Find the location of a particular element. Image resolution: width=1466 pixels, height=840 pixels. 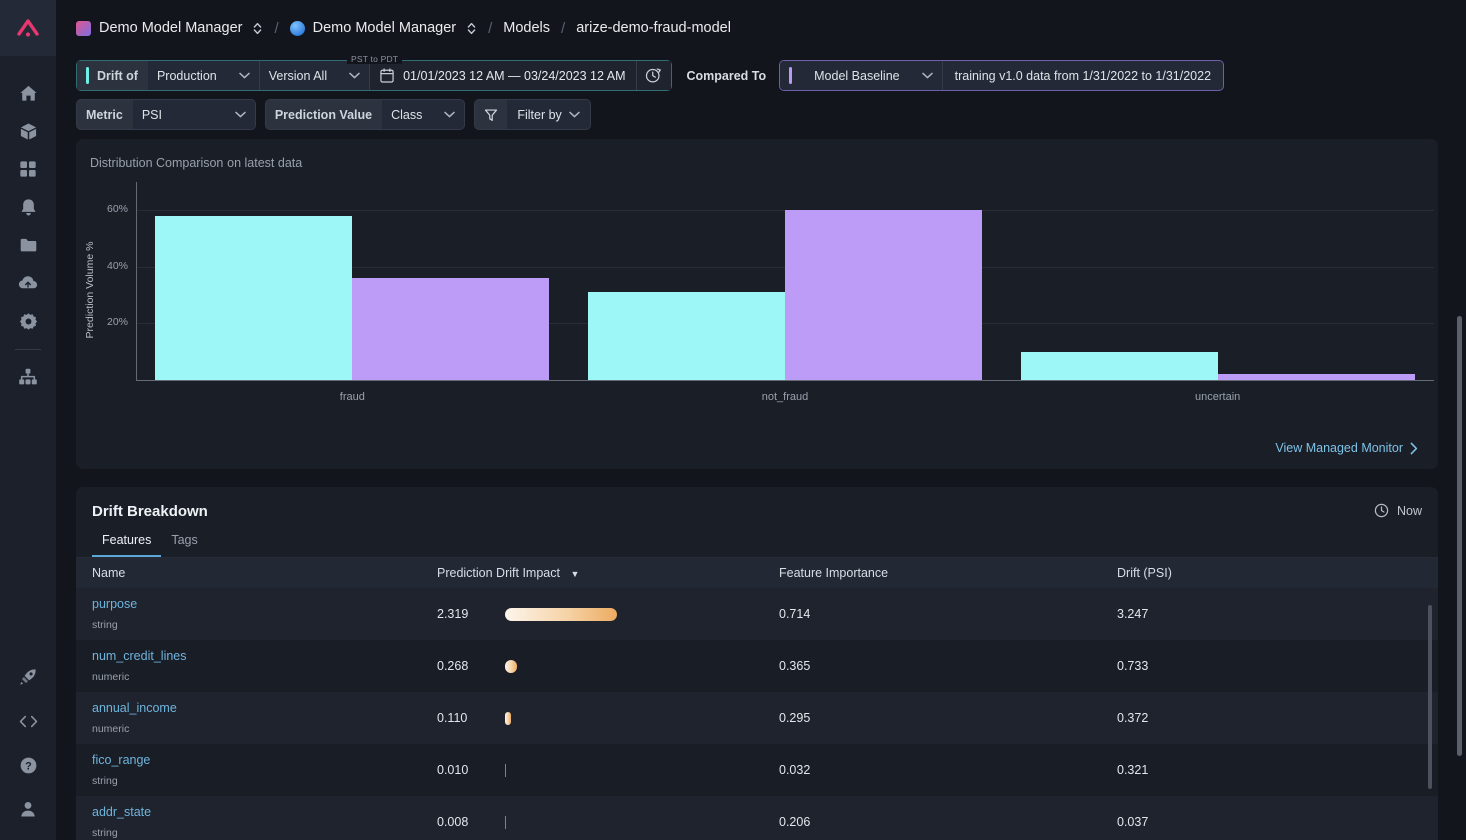

metric-select: PSI is located at coordinates (193, 114).